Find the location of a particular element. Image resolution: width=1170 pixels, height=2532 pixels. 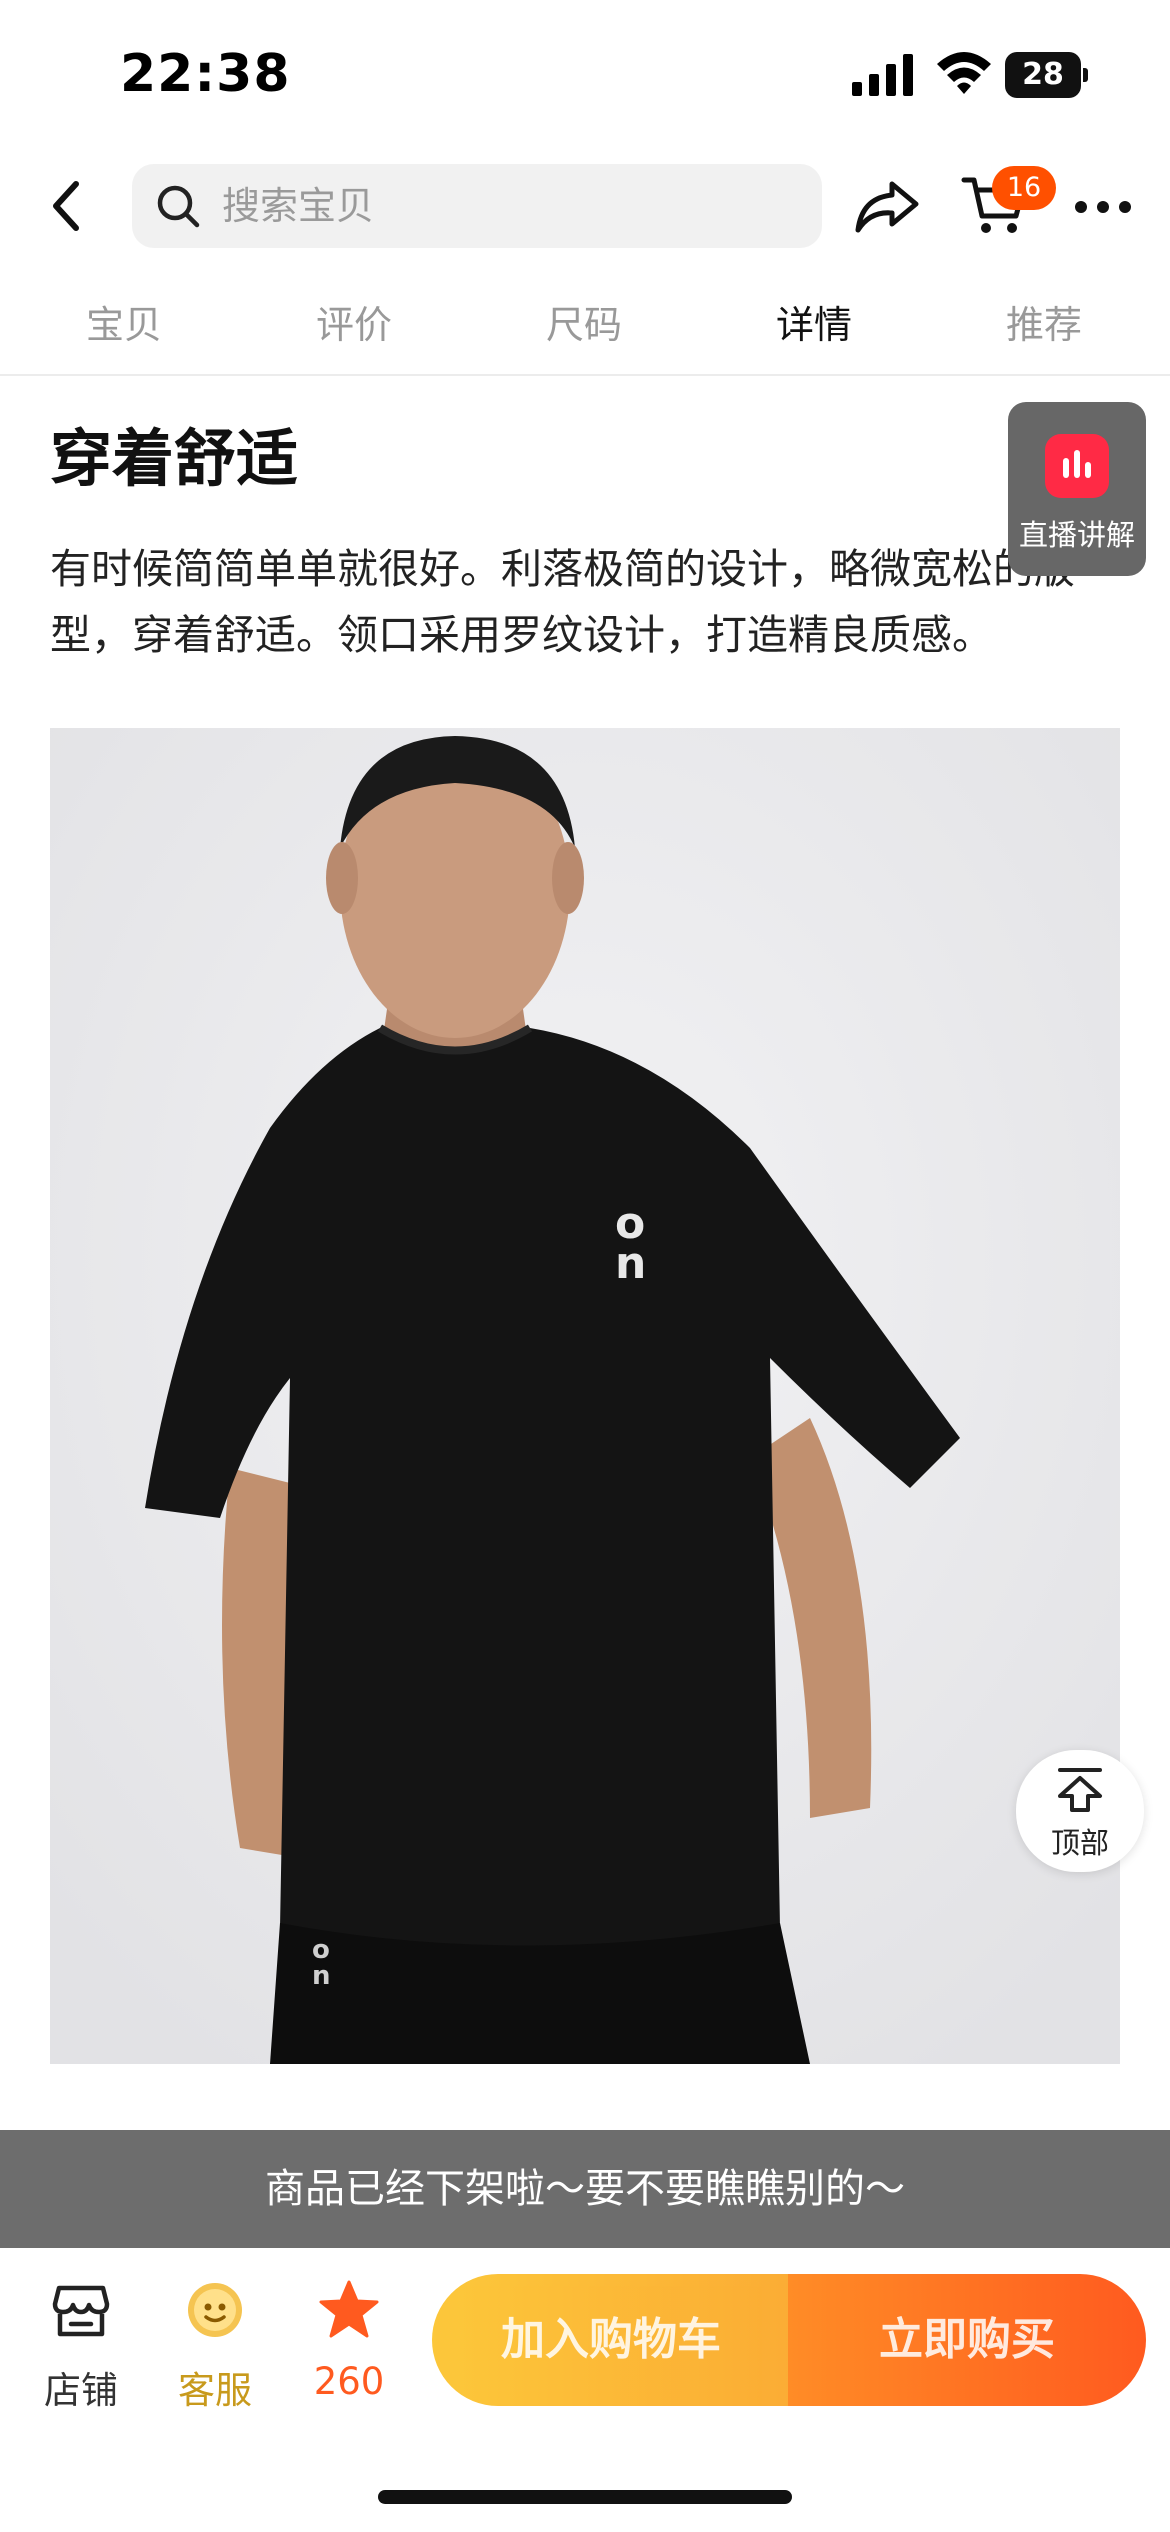

add-to-cart-button: 加入购物车 is located at coordinates (611, 2340).